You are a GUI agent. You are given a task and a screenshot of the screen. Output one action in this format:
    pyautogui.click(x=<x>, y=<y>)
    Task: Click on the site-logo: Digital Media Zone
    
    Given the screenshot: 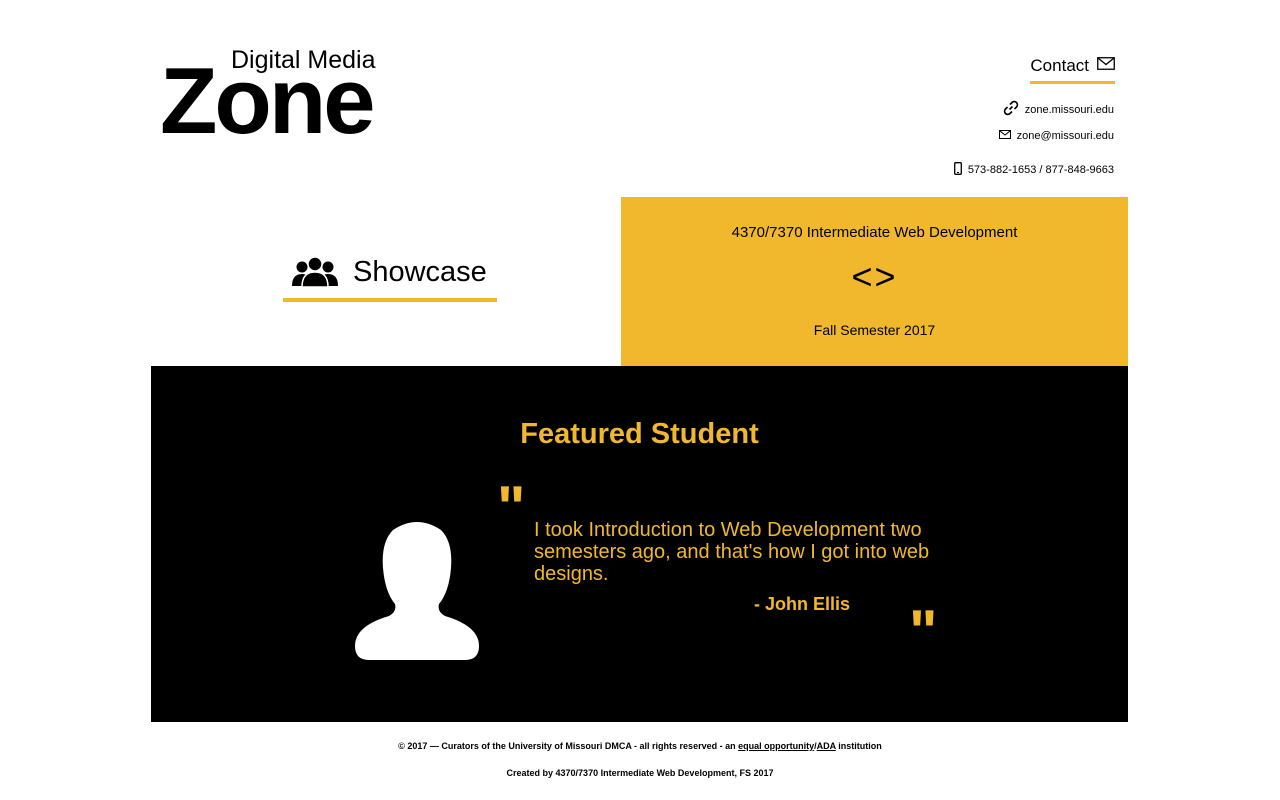 What is the action you would take?
    pyautogui.click(x=290, y=95)
    